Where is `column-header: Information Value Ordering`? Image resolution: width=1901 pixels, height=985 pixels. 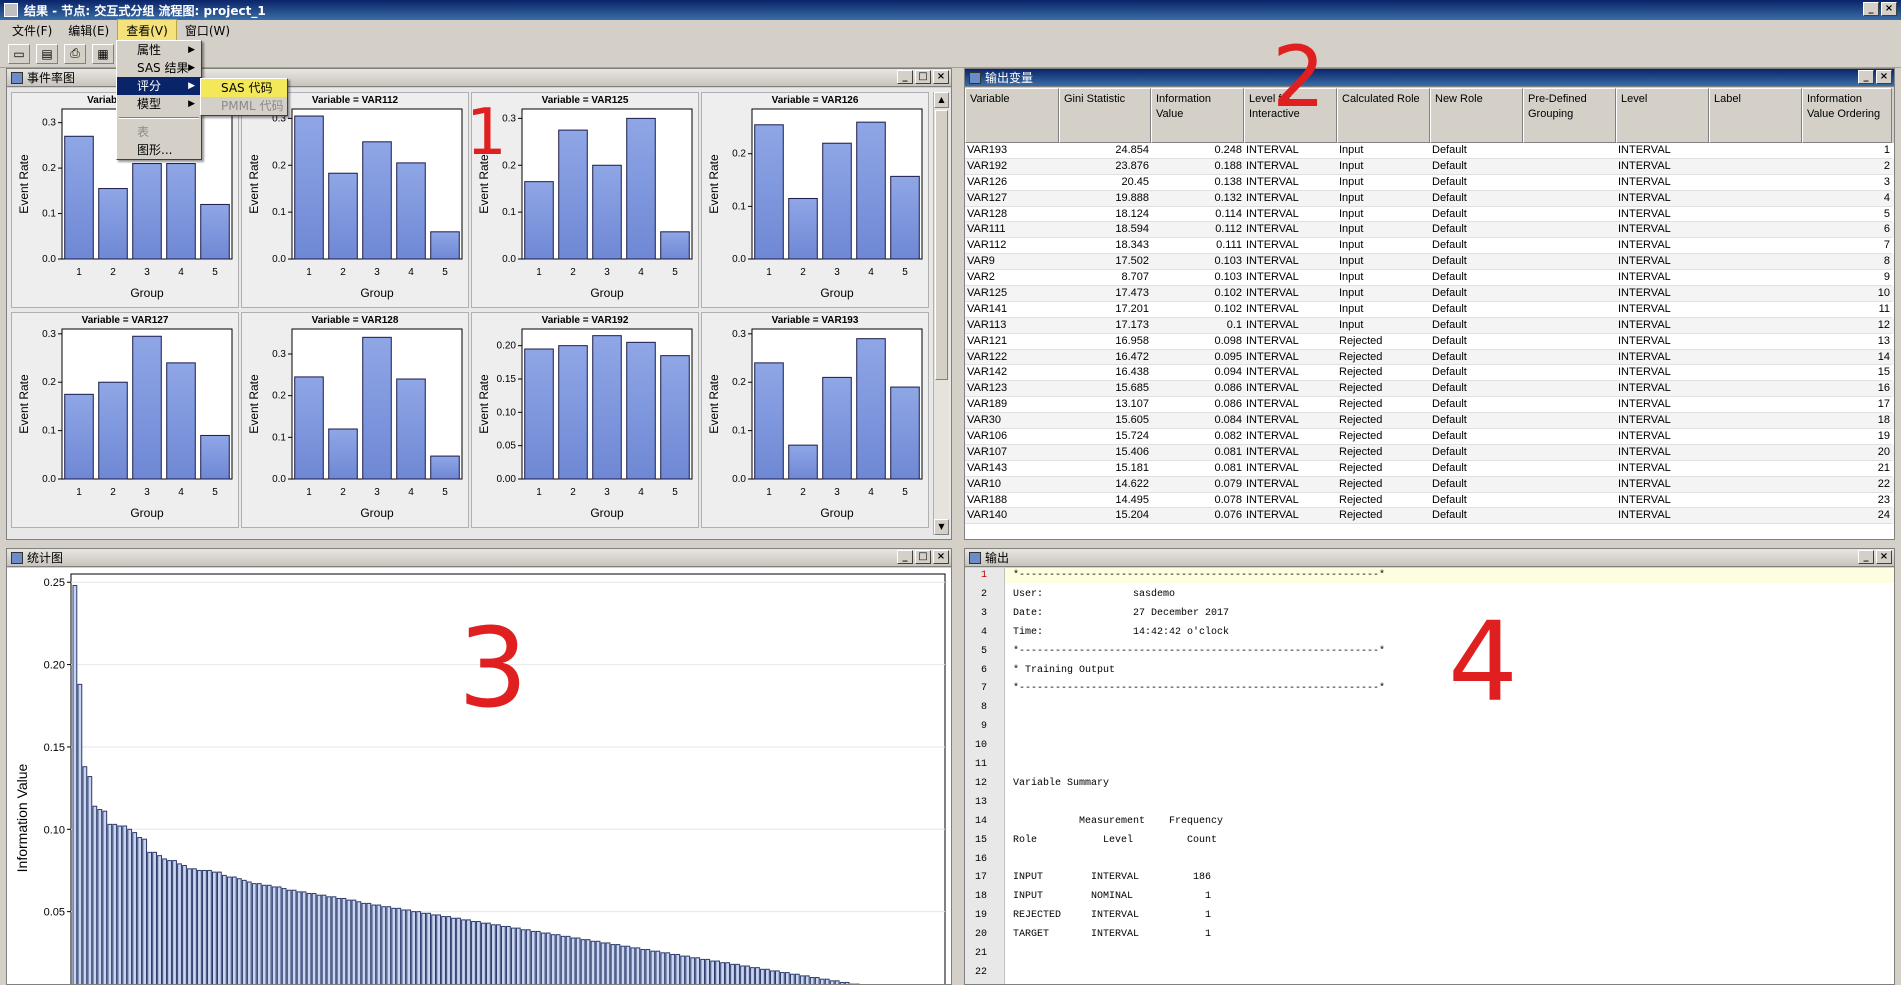
column-header: Information Value Ordering is located at coordinates (1847, 115).